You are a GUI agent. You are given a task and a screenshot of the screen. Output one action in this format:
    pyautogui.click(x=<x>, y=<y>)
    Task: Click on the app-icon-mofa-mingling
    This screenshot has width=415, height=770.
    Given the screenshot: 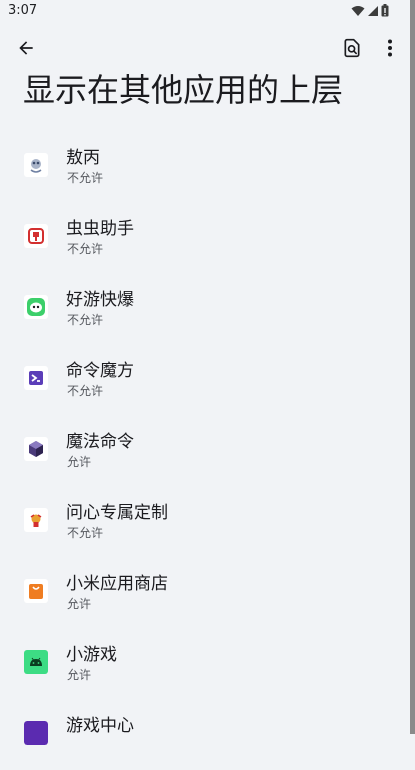 What is the action you would take?
    pyautogui.click(x=36, y=449)
    